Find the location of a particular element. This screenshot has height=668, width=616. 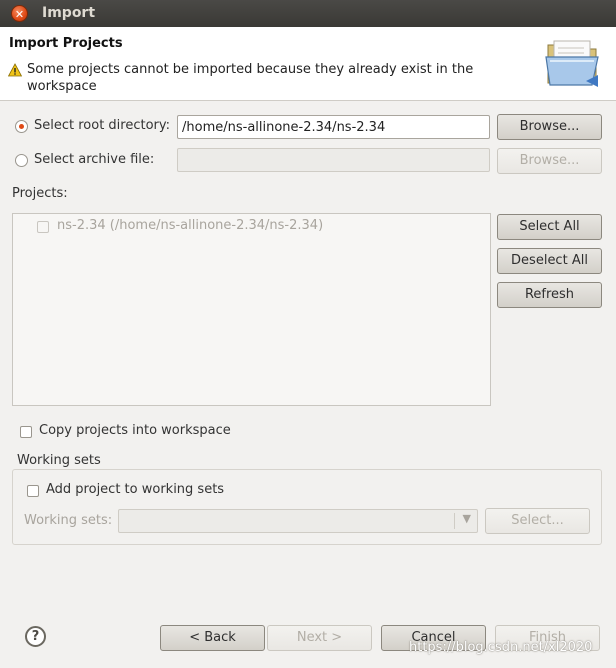

folder-icon is located at coordinates (572, 63).